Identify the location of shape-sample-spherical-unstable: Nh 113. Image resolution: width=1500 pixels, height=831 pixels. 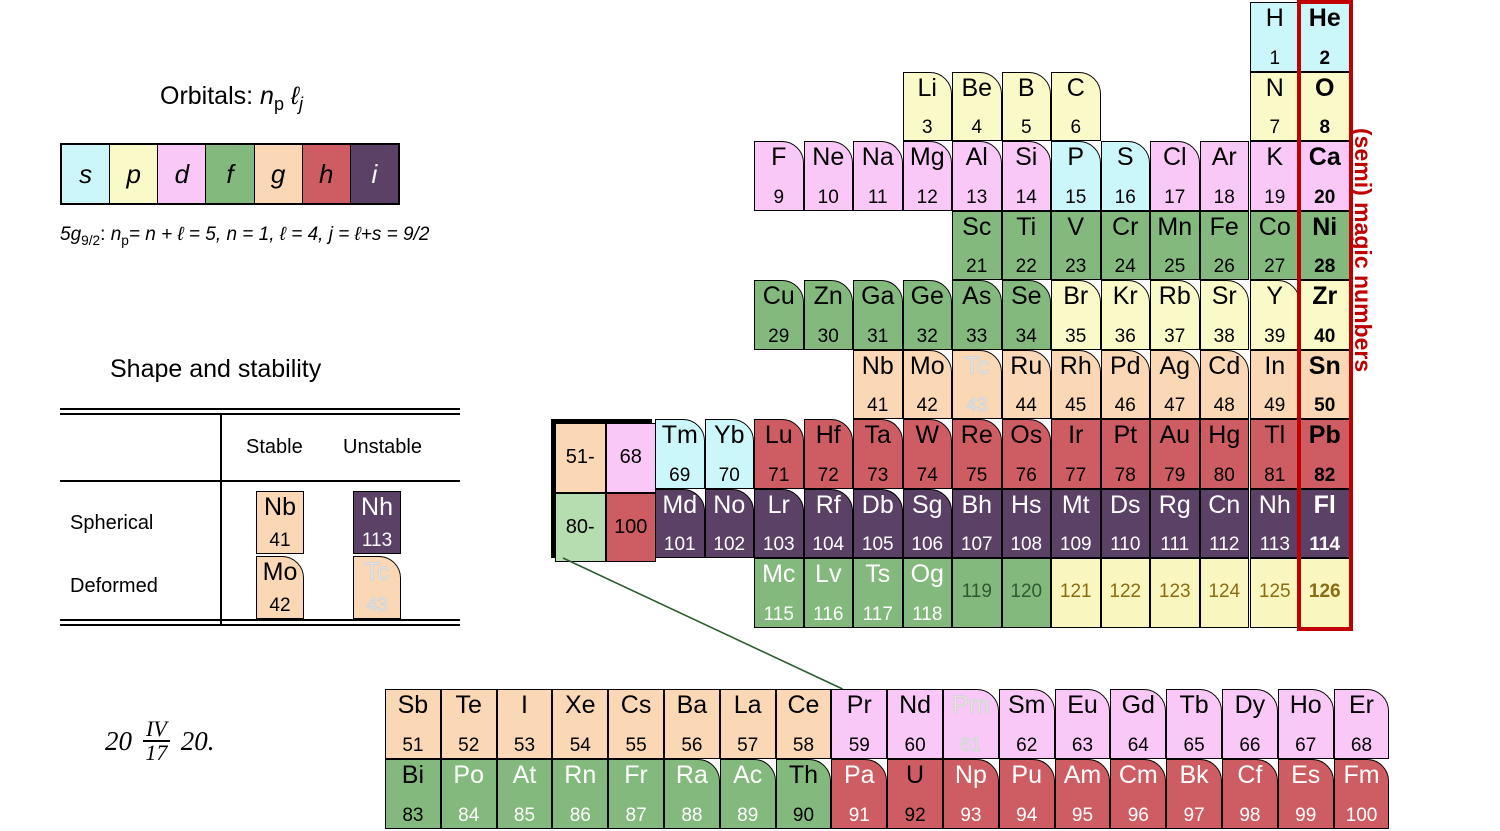
(377, 522).